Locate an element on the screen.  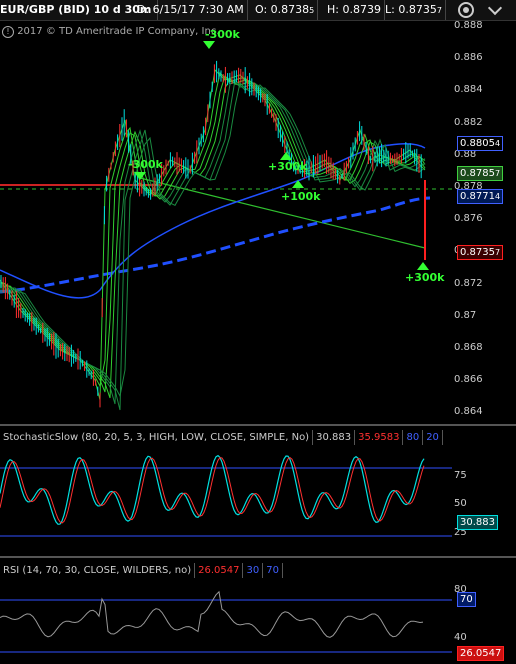
stoch-axis-75: 75 is located at coordinates (460, 475).